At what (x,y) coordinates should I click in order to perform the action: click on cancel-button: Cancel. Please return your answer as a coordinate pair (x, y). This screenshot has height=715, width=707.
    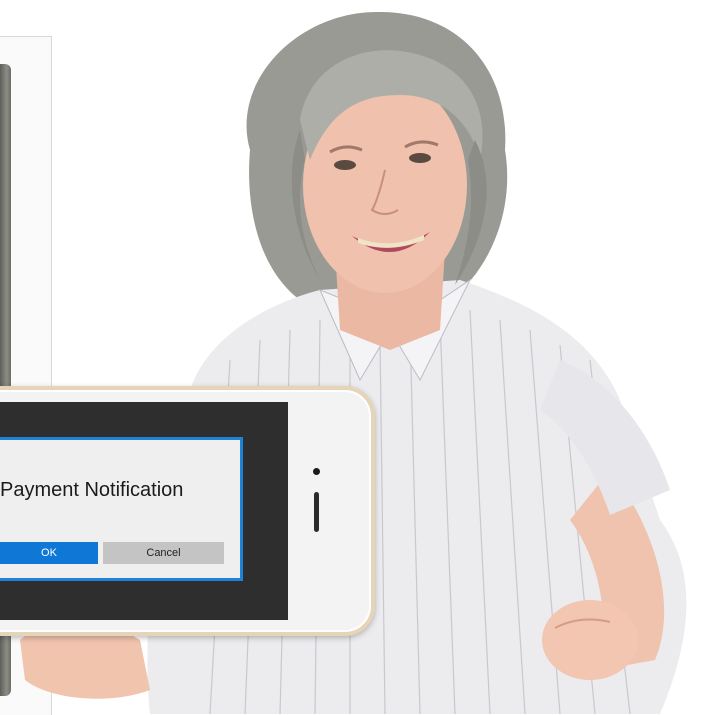
    Looking at the image, I should click on (163, 553).